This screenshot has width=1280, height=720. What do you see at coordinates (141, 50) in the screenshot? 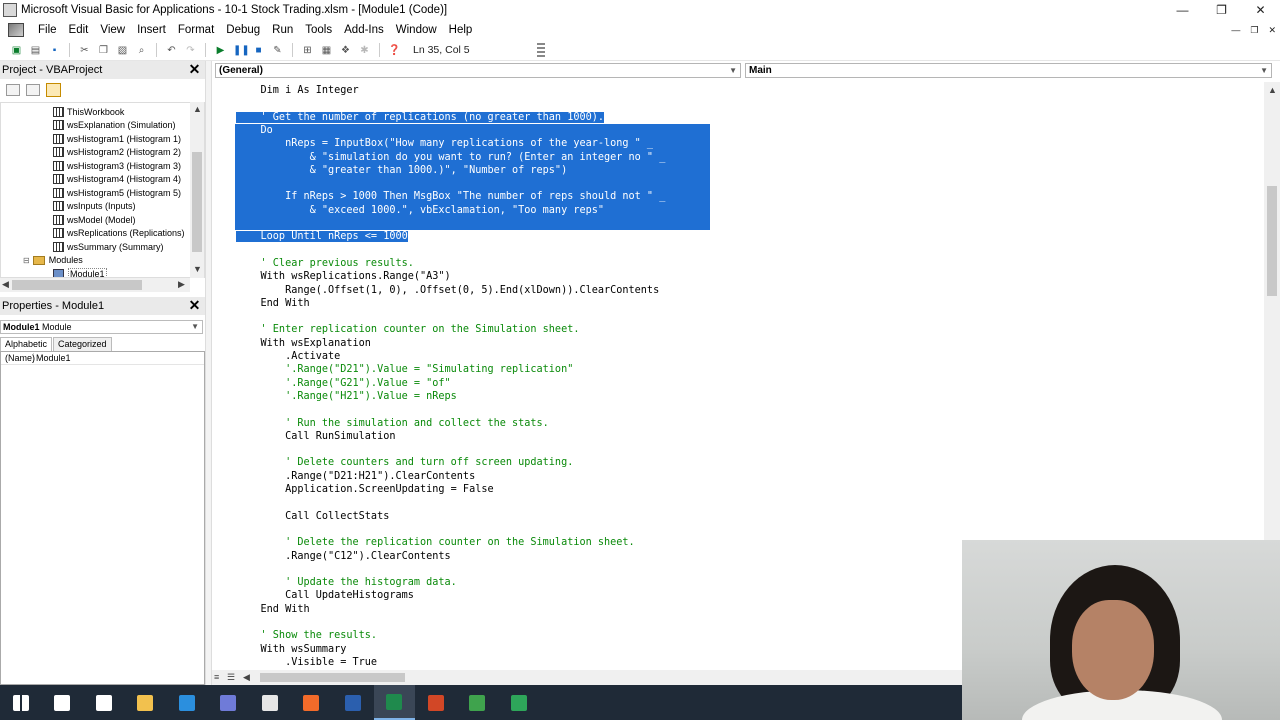
I see `find-icon: ⌕` at bounding box center [141, 50].